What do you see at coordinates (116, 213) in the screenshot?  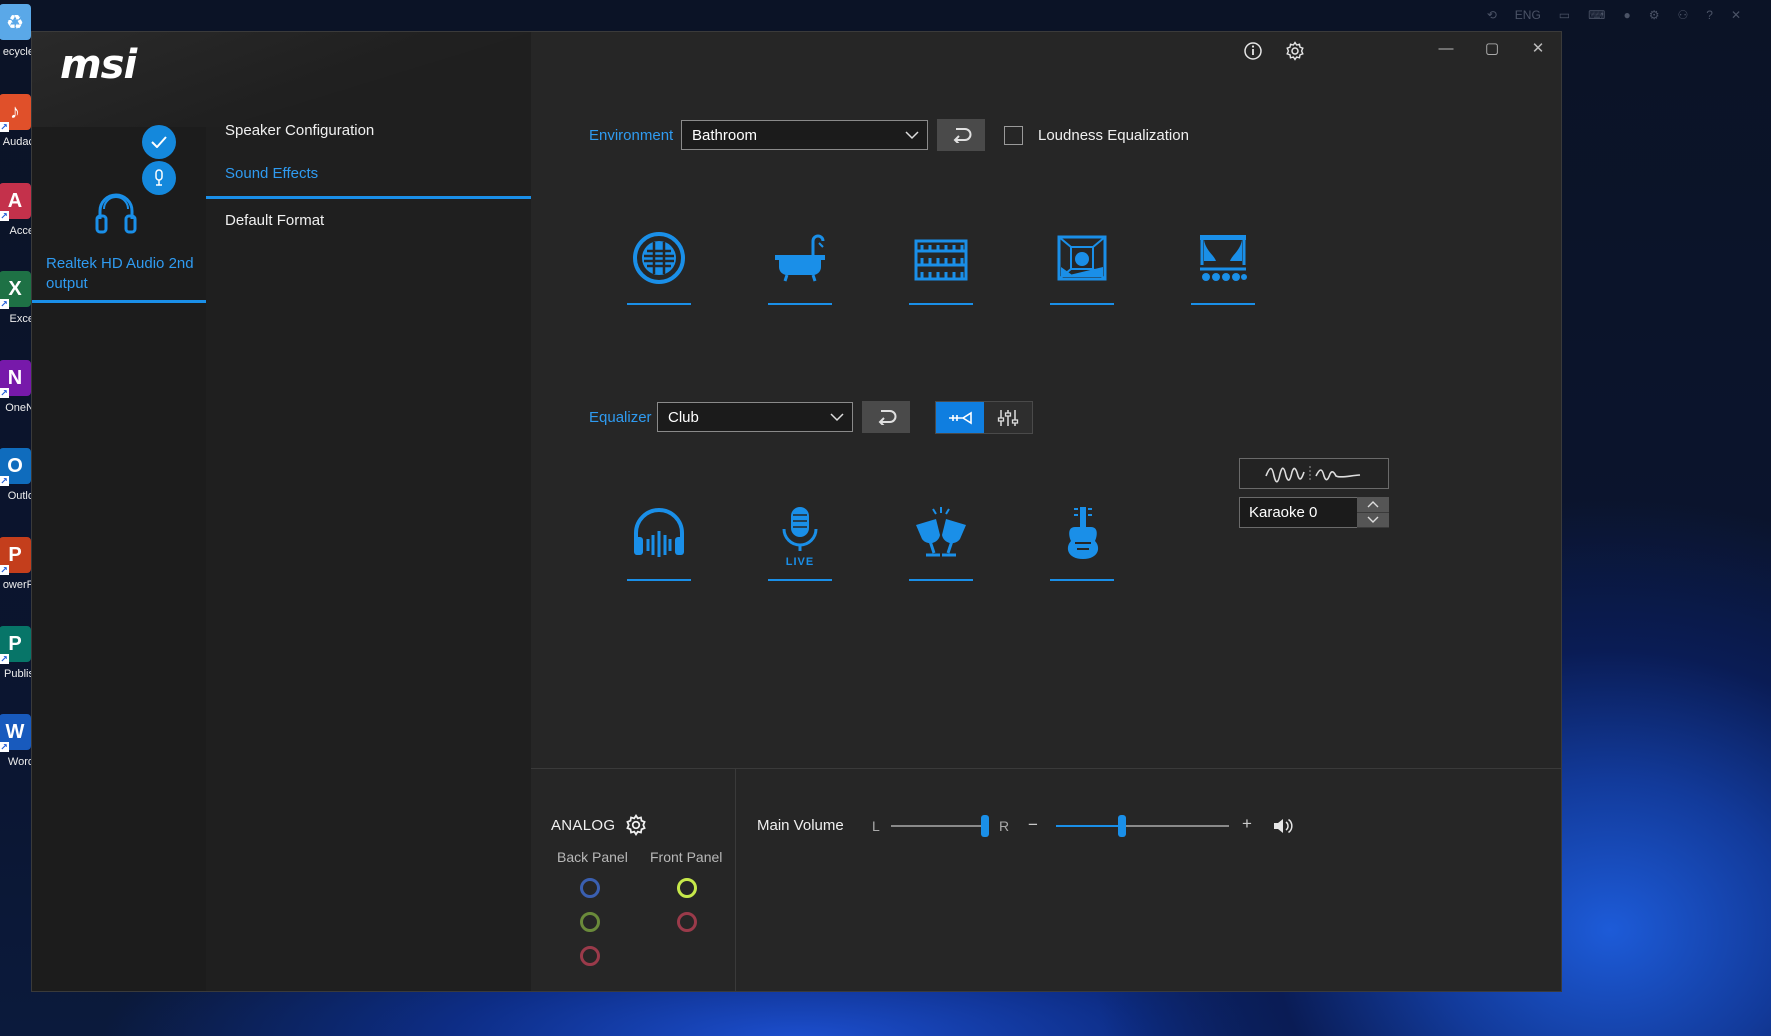 I see `headphone-icon` at bounding box center [116, 213].